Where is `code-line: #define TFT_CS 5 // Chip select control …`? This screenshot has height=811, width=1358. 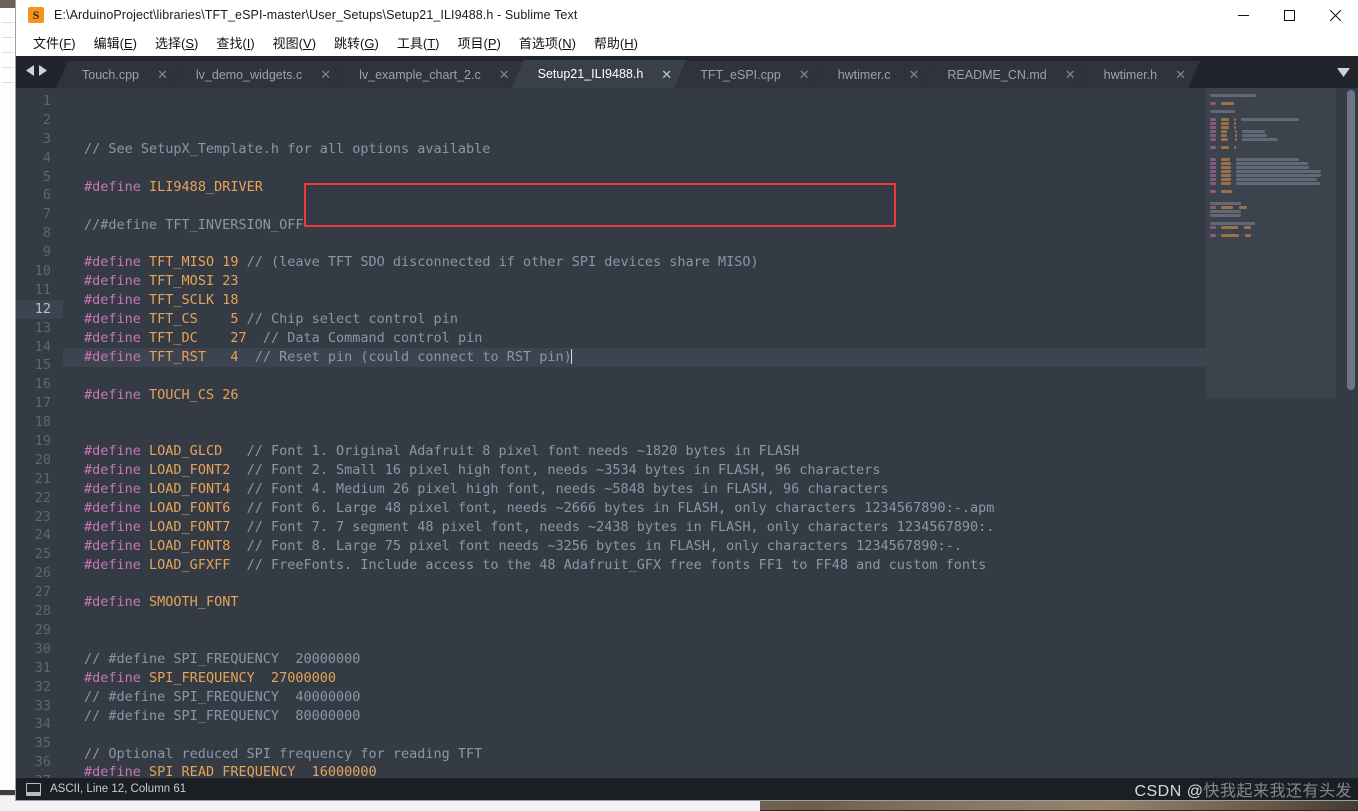
code-line: #define TFT_CS 5 // Chip select control … is located at coordinates (634, 319).